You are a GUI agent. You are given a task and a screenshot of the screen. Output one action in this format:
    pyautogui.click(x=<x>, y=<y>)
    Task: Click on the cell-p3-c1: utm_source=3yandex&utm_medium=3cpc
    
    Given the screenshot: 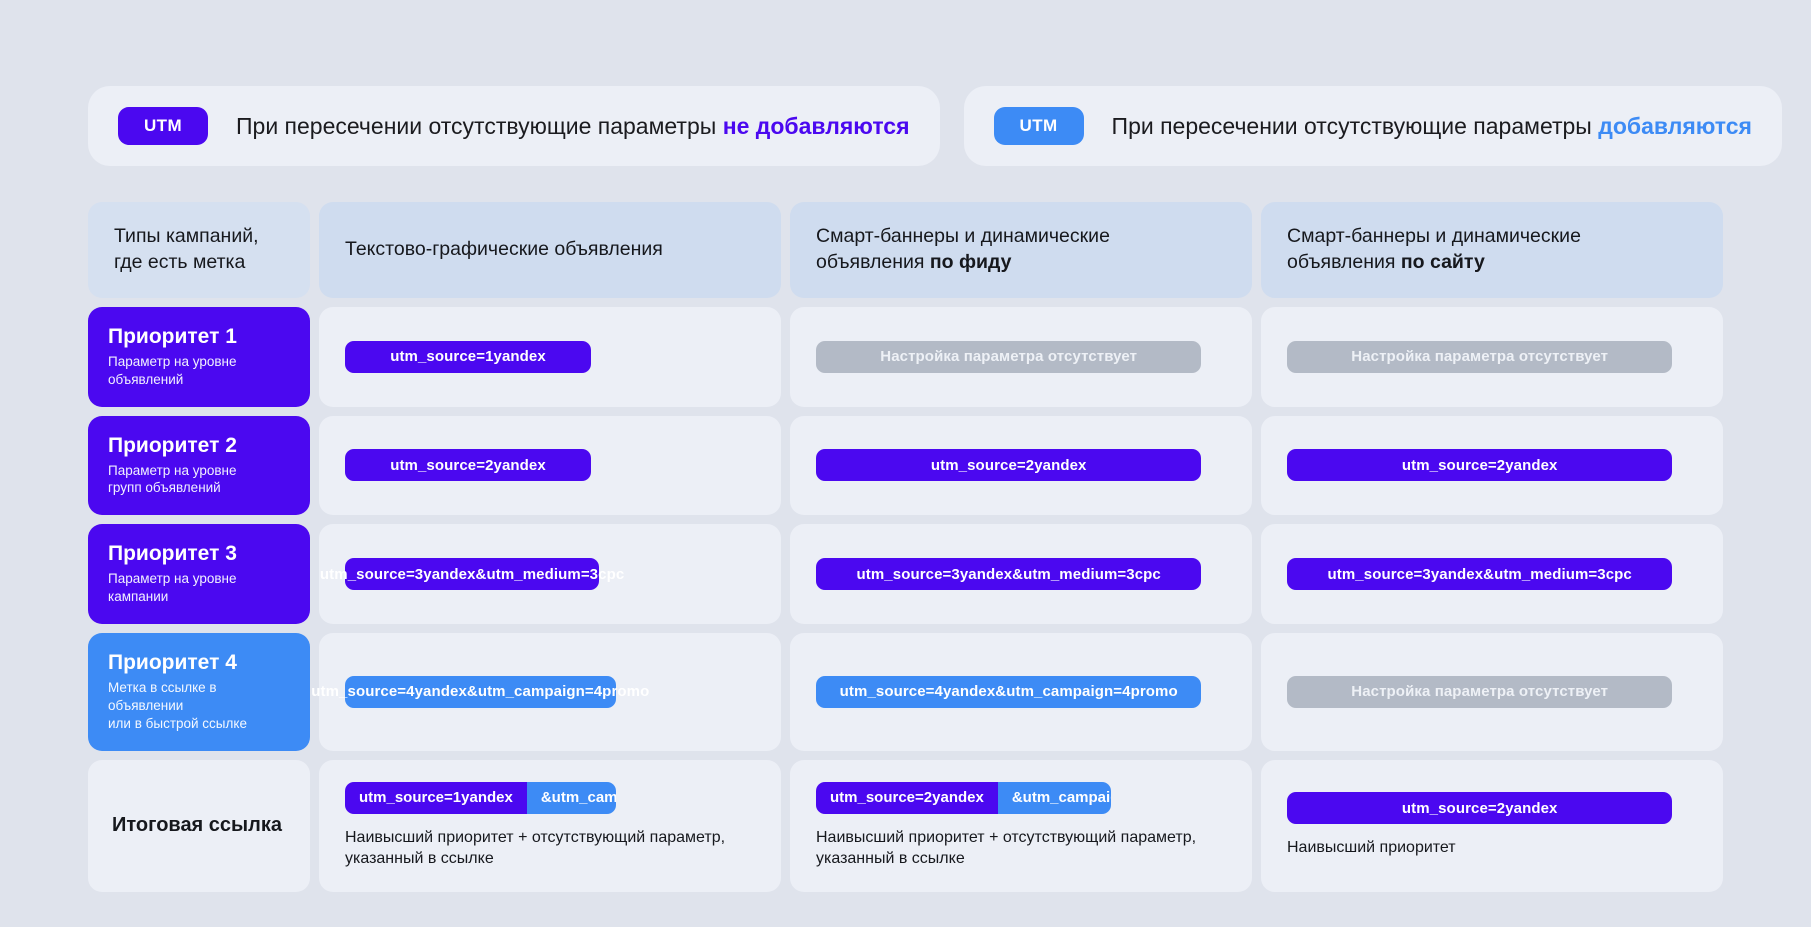 What is the action you would take?
    pyautogui.click(x=550, y=574)
    